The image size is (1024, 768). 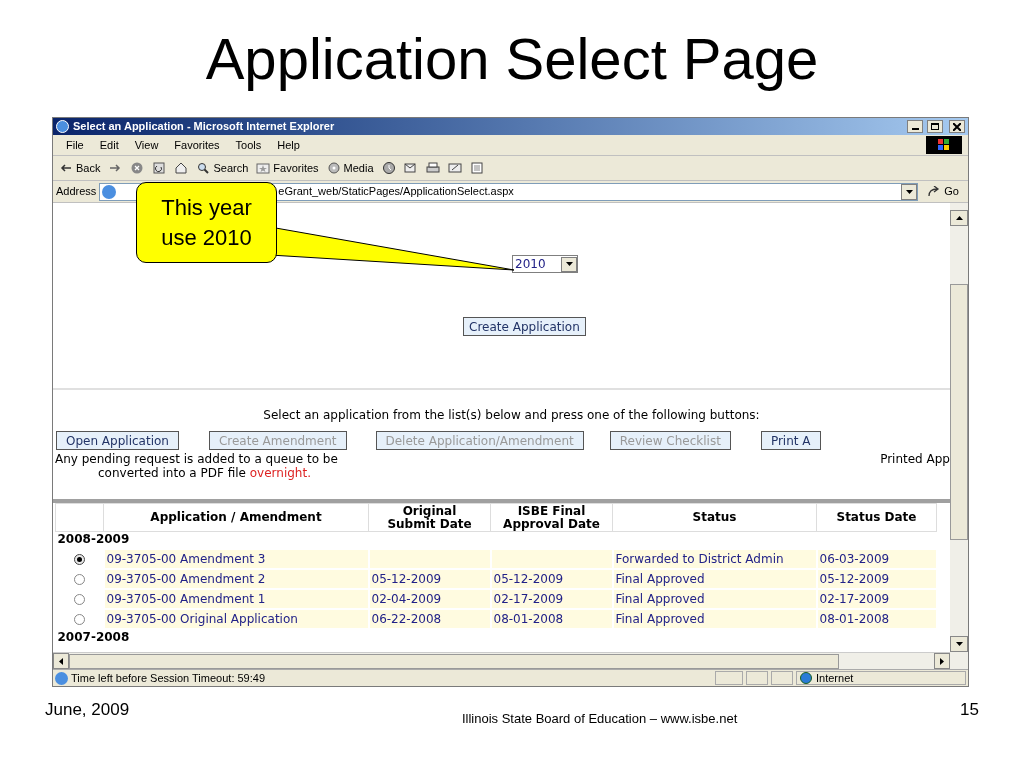 I want to click on menu-item: File, so click(x=75, y=145).